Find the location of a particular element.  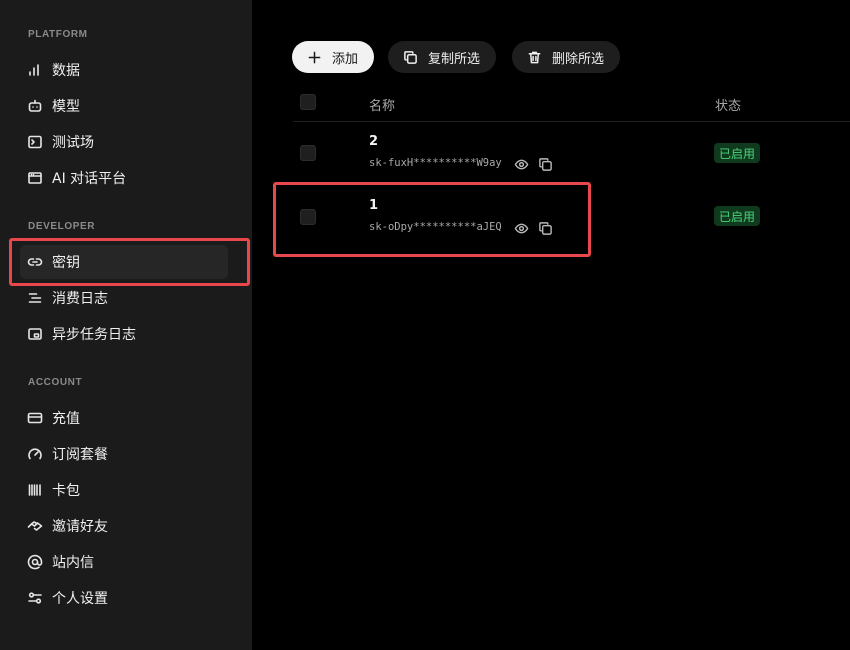

column-header-name: 名称 is located at coordinates (382, 106).